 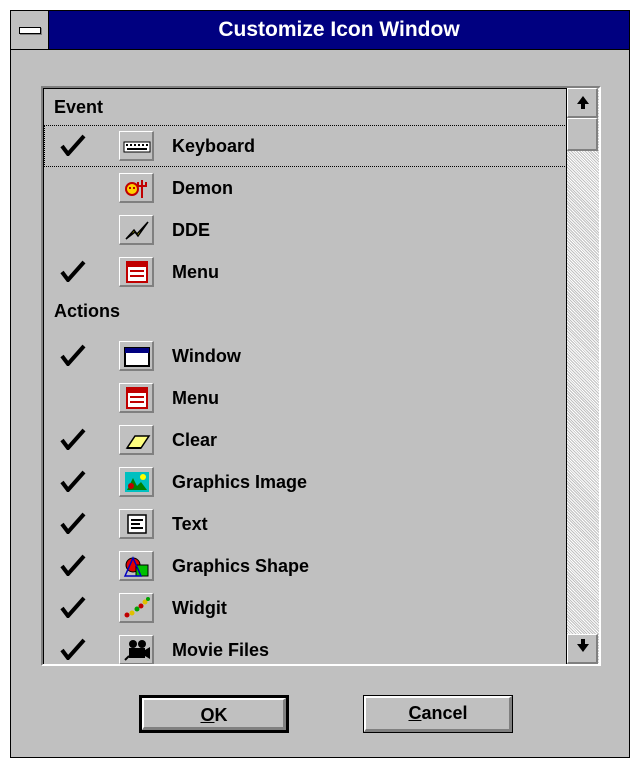 I want to click on text-icon, so click(x=136, y=524).